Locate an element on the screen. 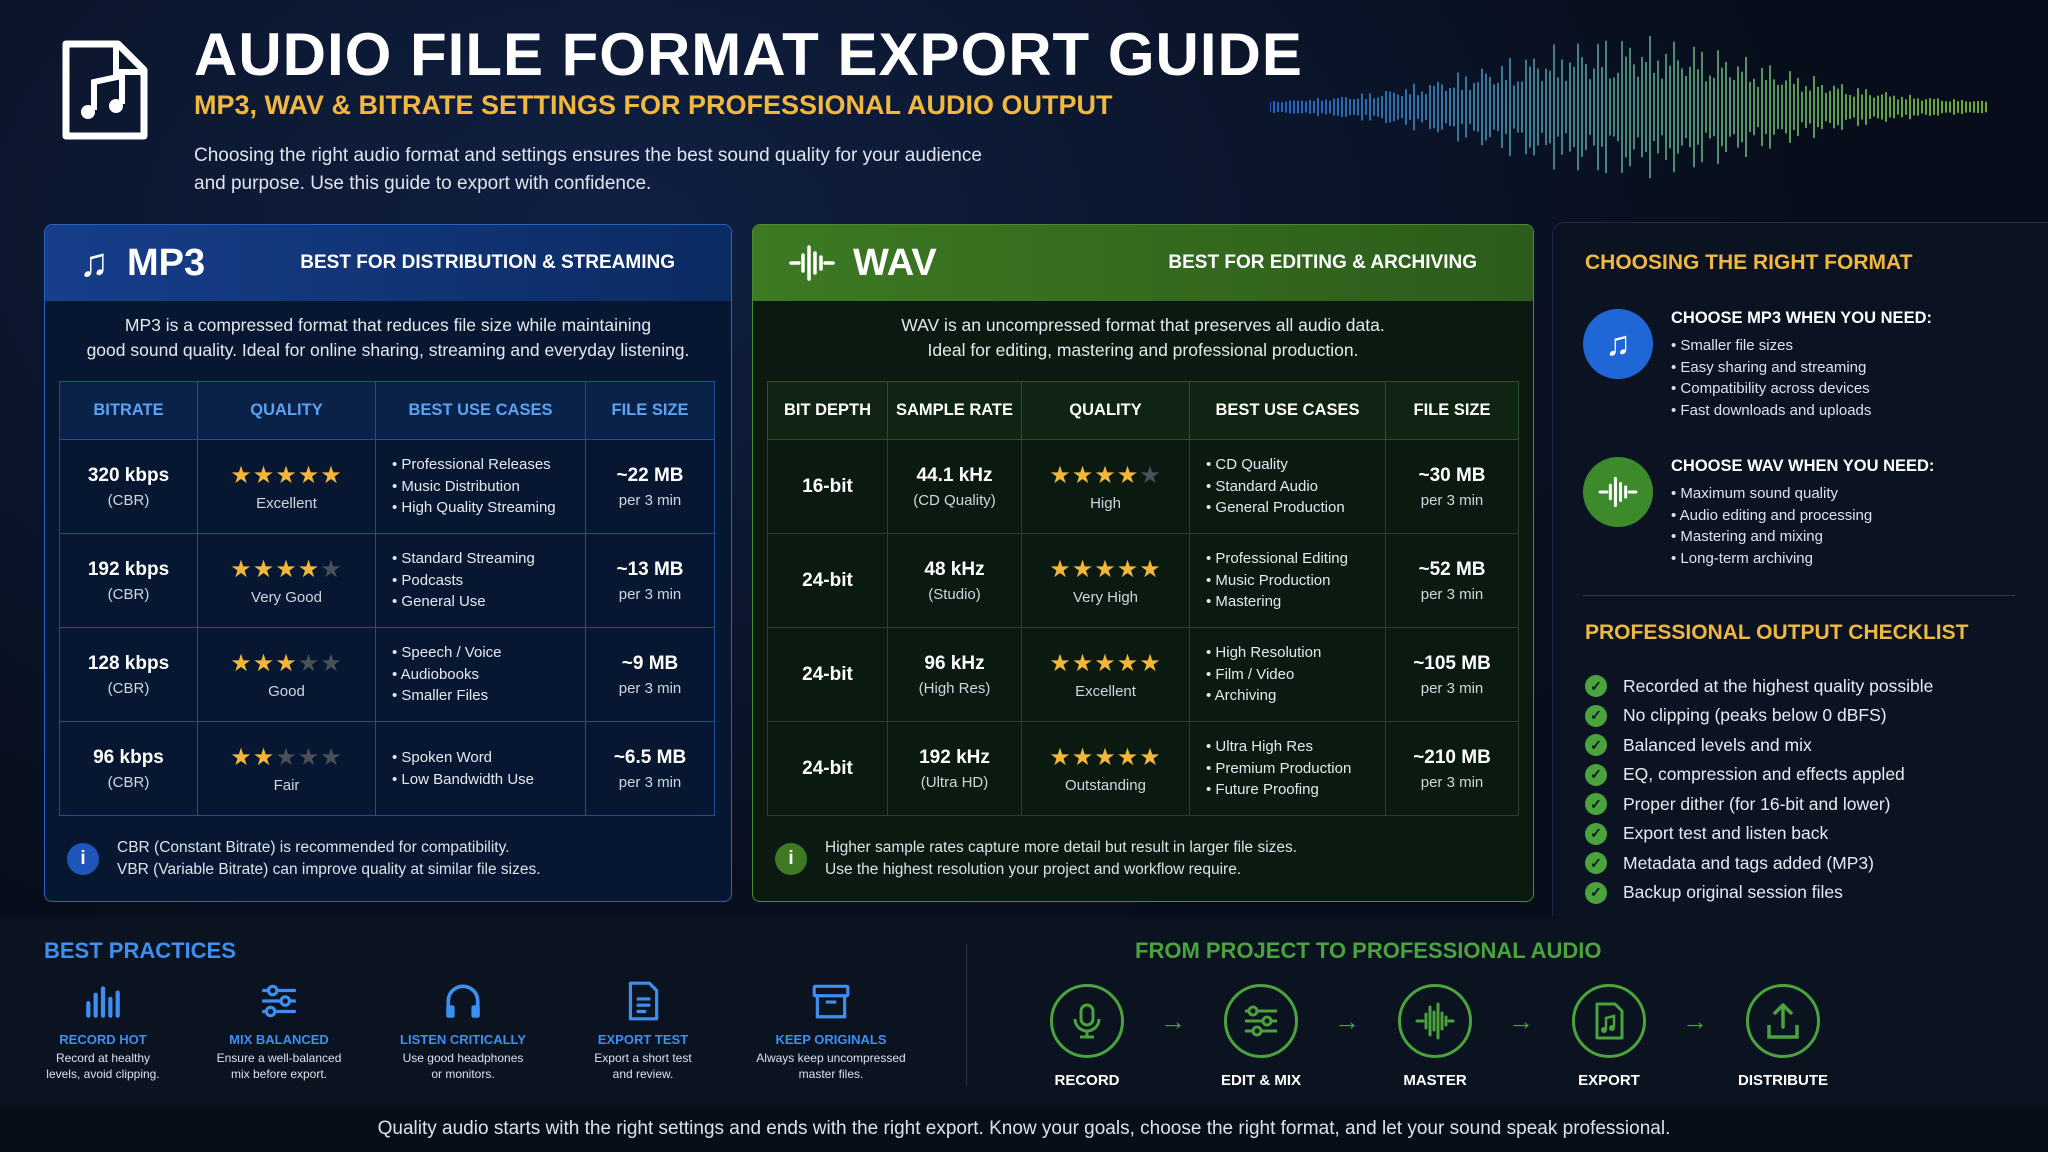  use-case-item: • Film / Video is located at coordinates (1250, 674).